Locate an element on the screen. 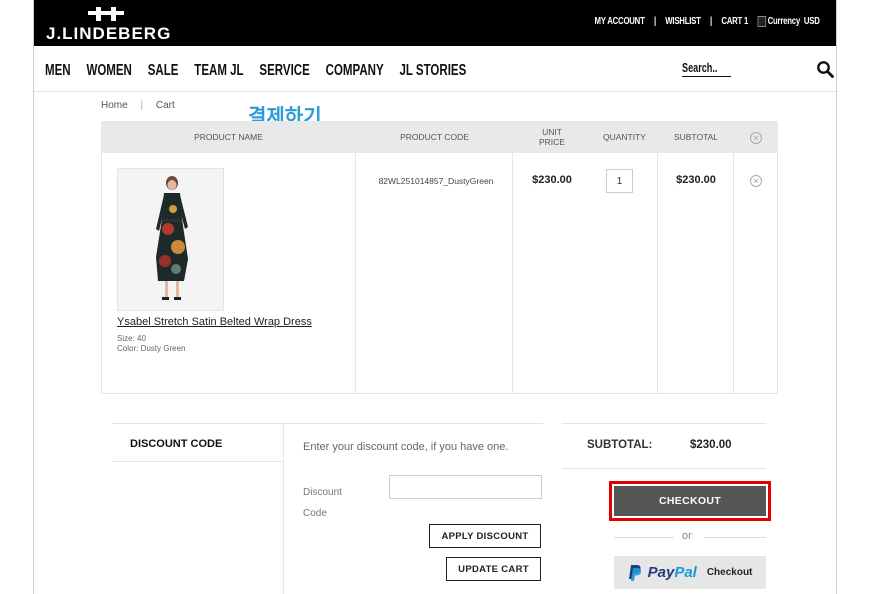 Image resolution: width=870 pixels, height=594 pixels. nav-item-company: COMPANY is located at coordinates (355, 71).